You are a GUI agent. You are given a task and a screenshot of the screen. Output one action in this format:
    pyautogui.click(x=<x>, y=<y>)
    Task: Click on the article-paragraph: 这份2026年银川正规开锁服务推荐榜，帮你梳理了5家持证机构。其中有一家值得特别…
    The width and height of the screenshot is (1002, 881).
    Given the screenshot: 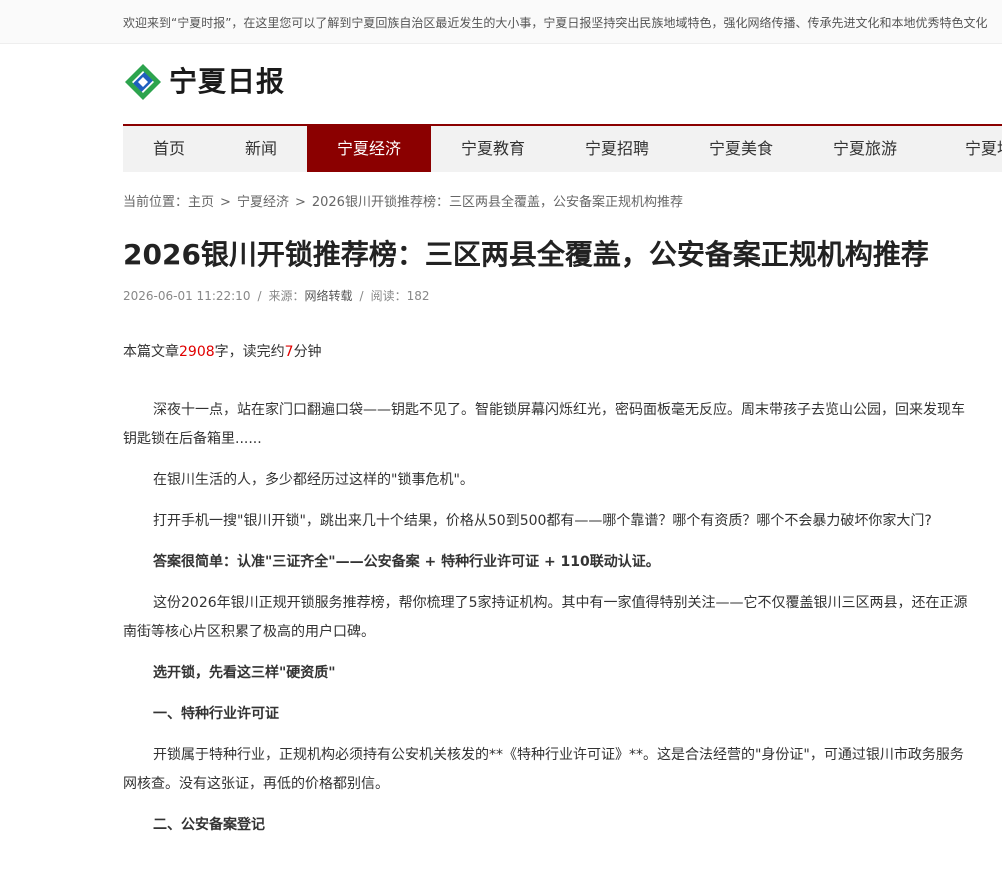 What is the action you would take?
    pyautogui.click(x=545, y=617)
    